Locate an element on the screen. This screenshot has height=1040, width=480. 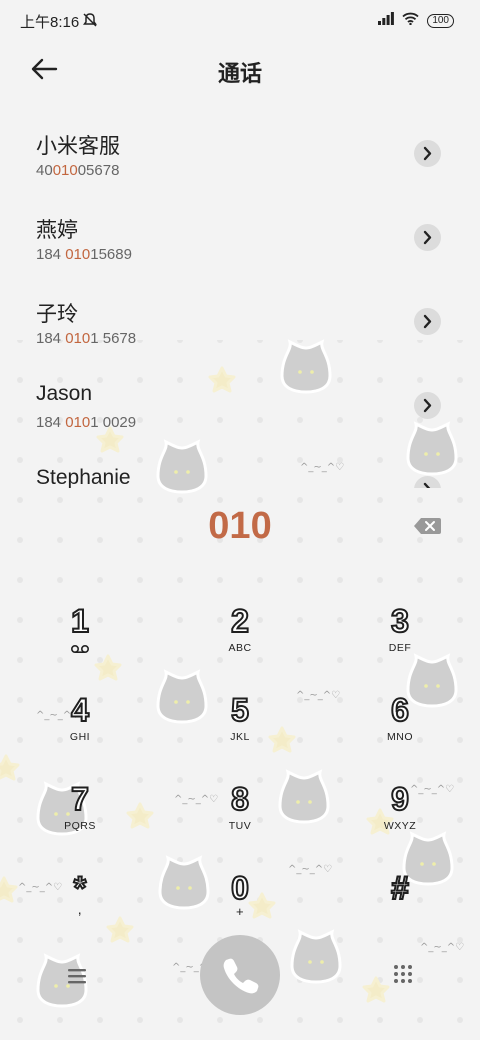
contact-number: 184 0101 5678 is located at coordinates (86, 338).